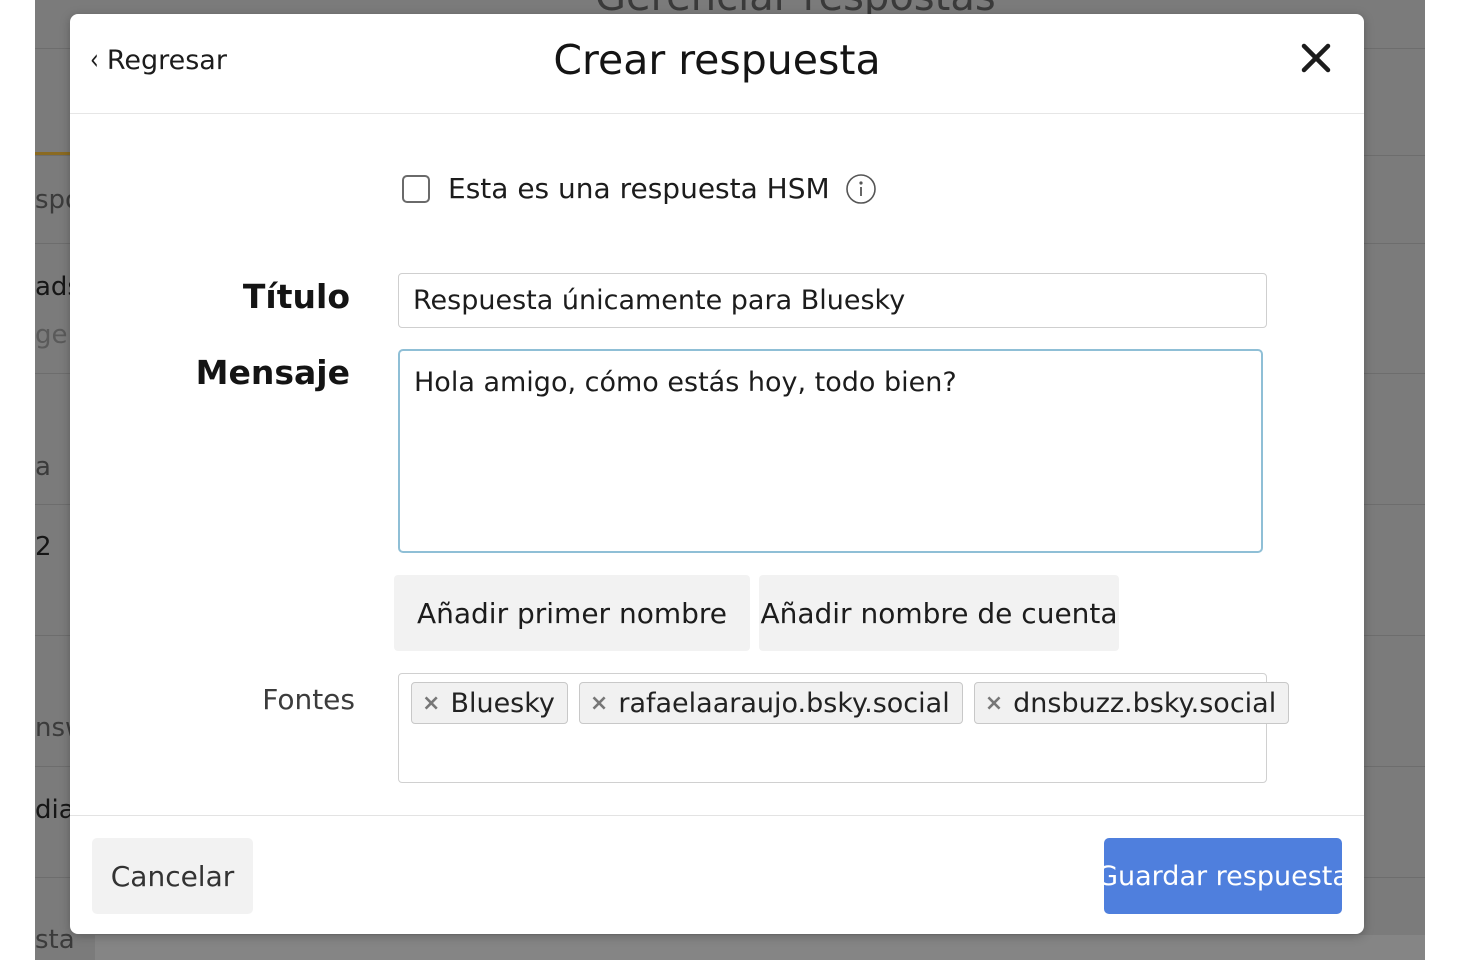 Image resolution: width=1460 pixels, height=960 pixels. I want to click on source-tag: × dnsbuzz.bsky.social, so click(1131, 703).